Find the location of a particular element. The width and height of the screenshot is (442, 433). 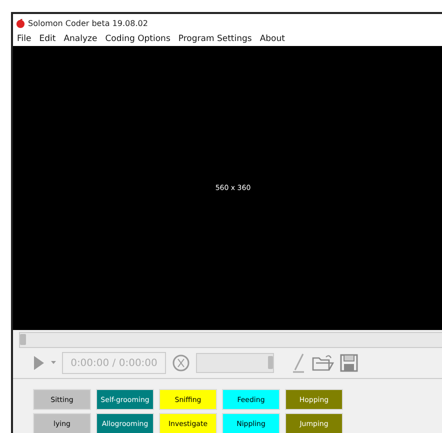

play-button is located at coordinates (39, 363).